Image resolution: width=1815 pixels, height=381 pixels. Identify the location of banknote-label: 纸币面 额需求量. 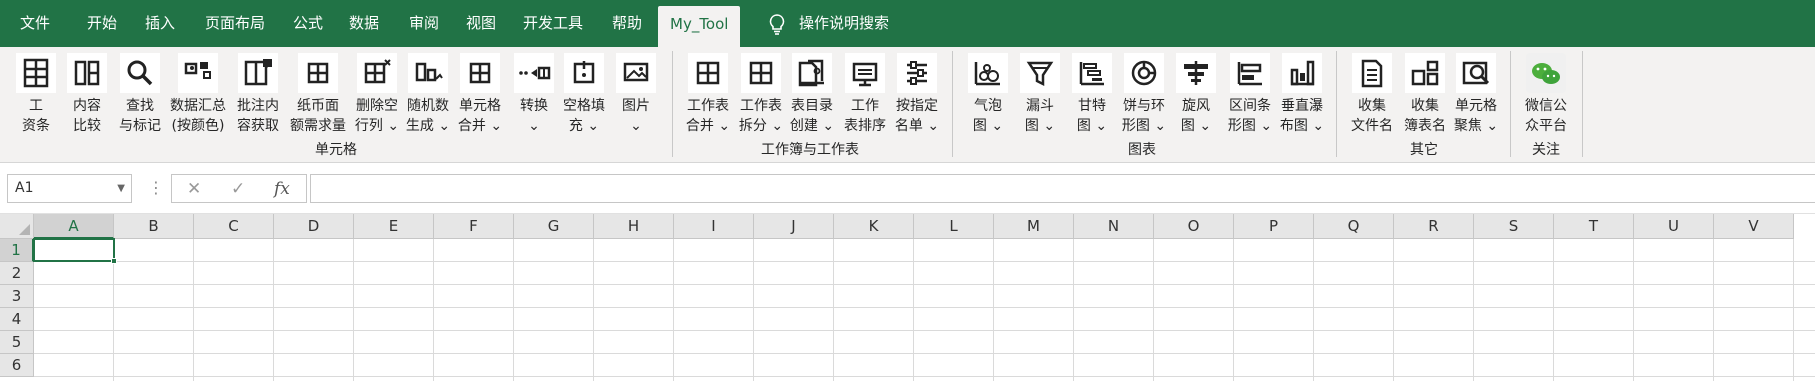
(318, 116).